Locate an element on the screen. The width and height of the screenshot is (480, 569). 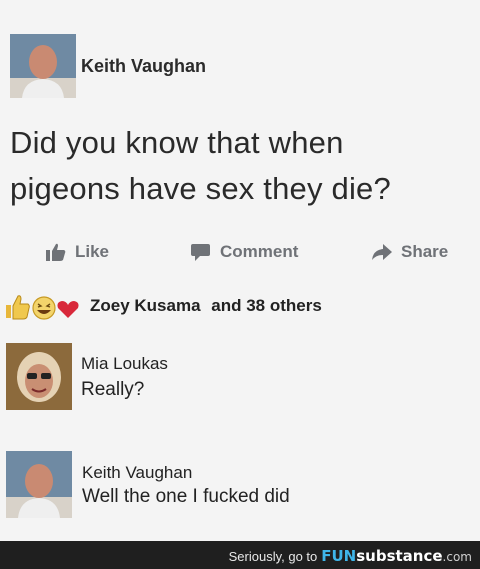
watermark-caption: Seriously, go to is located at coordinates (273, 556).